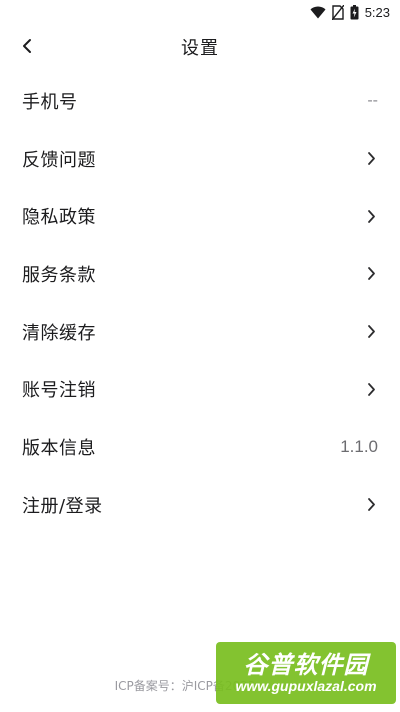 The height and width of the screenshot is (712, 400). Describe the element at coordinates (59, 448) in the screenshot. I see `settings-item-label: 版本信息` at that location.